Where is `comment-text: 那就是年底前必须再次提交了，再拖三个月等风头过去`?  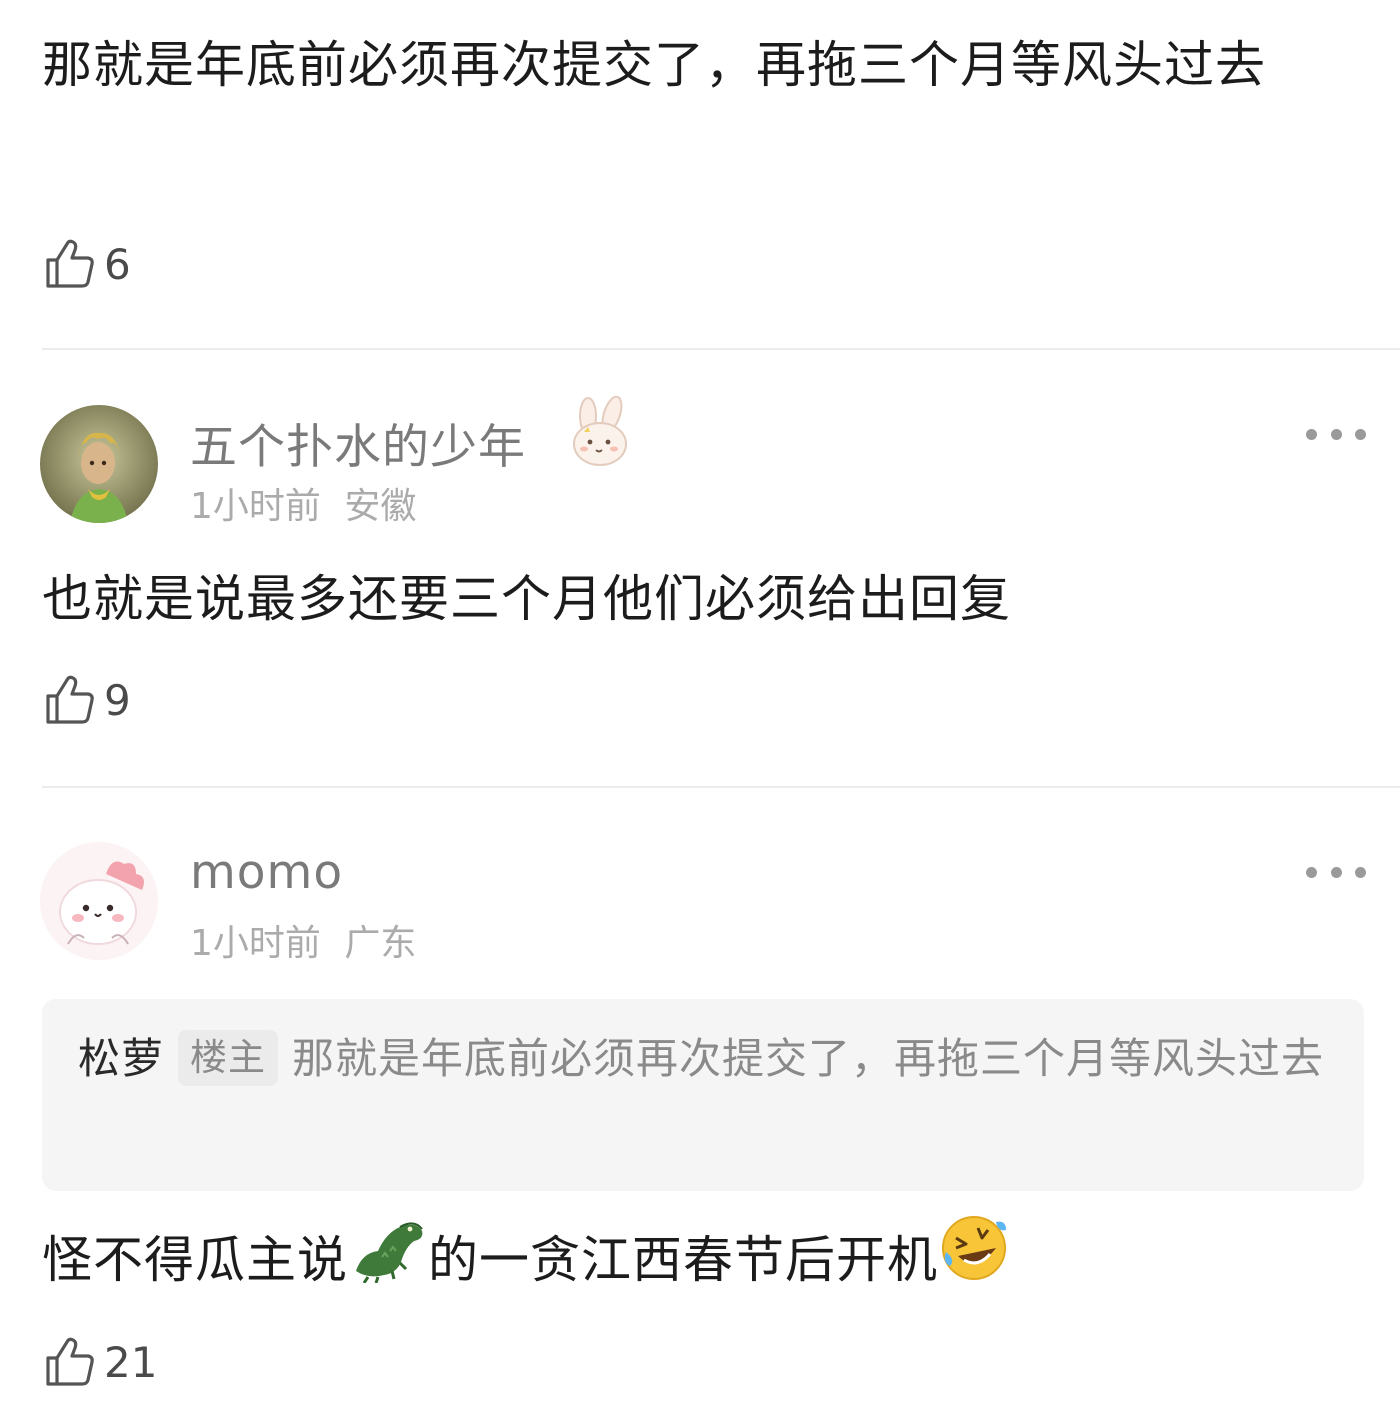 comment-text: 那就是年底前必须再次提交了，再拖三个月等风头过去 is located at coordinates (654, 65).